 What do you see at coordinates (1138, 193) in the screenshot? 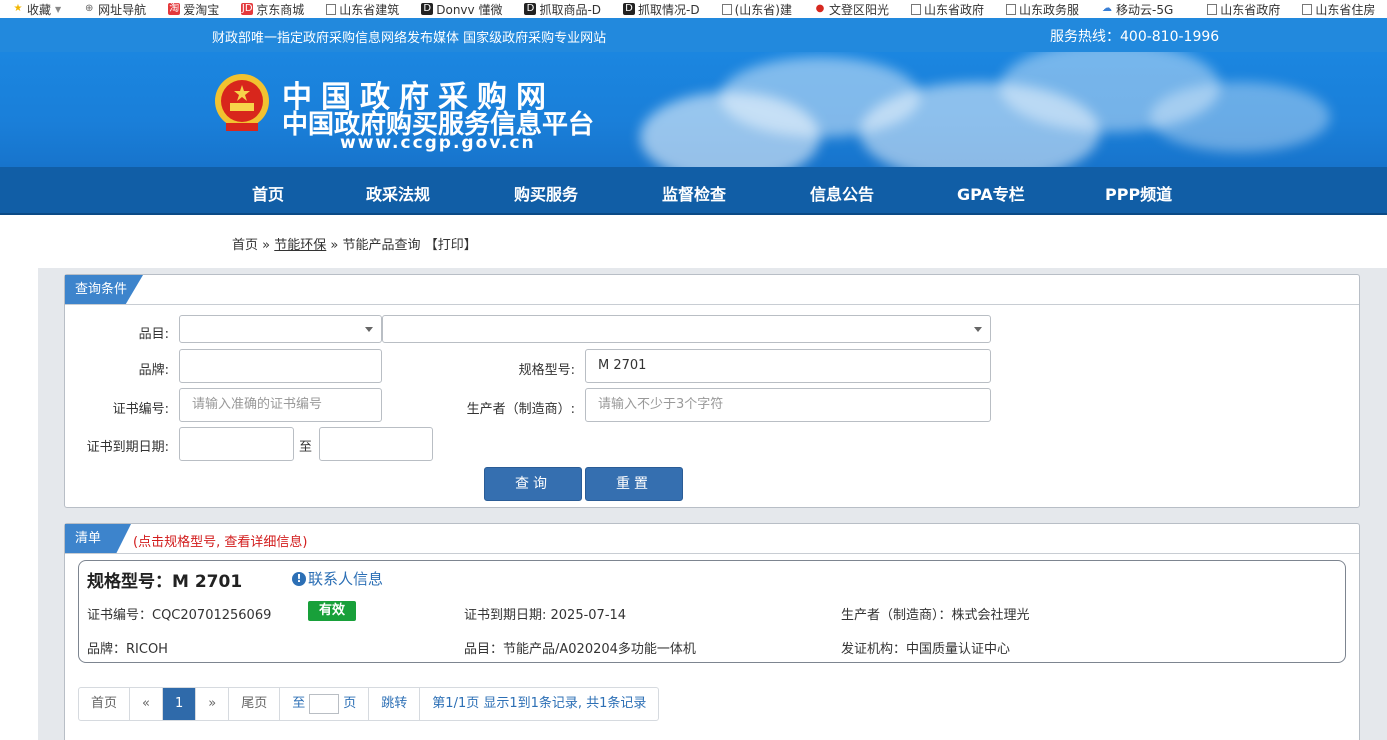
I see `nav-ppp: PPP频道` at bounding box center [1138, 193].